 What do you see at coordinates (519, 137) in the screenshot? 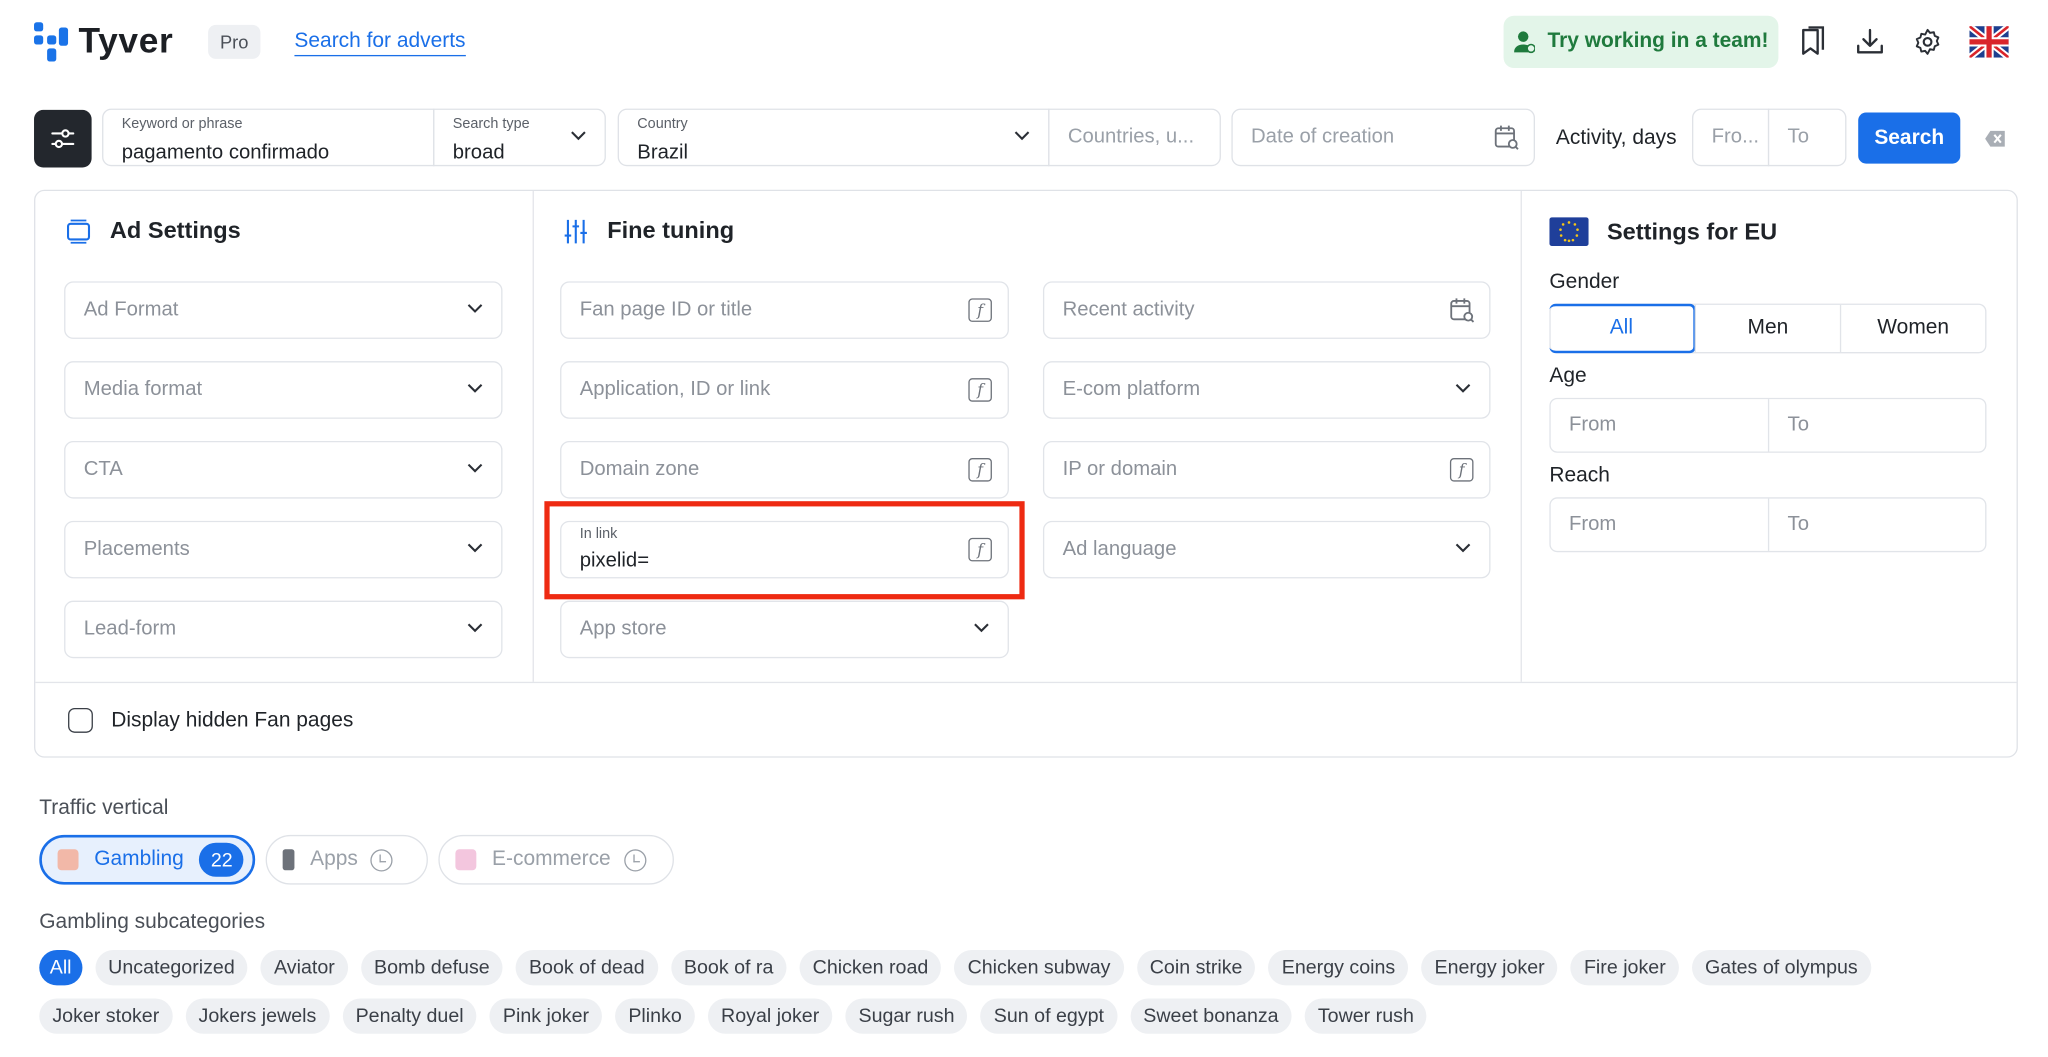
I see `search-type-select: Search type broad` at bounding box center [519, 137].